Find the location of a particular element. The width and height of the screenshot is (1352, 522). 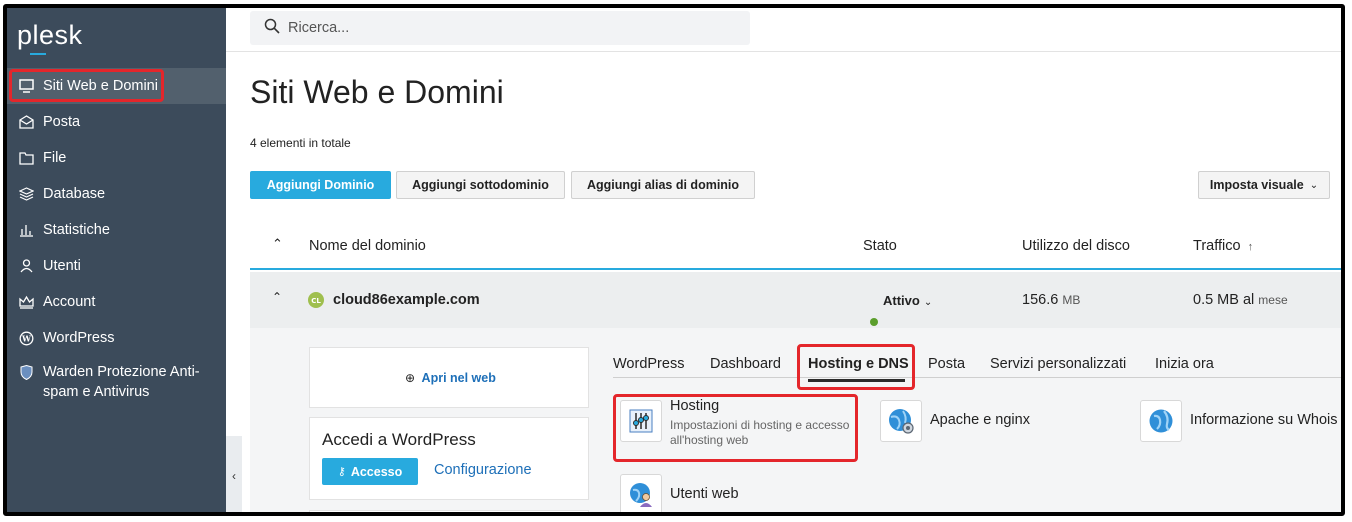

domain-name-link: cloud86example.com is located at coordinates (406, 300).